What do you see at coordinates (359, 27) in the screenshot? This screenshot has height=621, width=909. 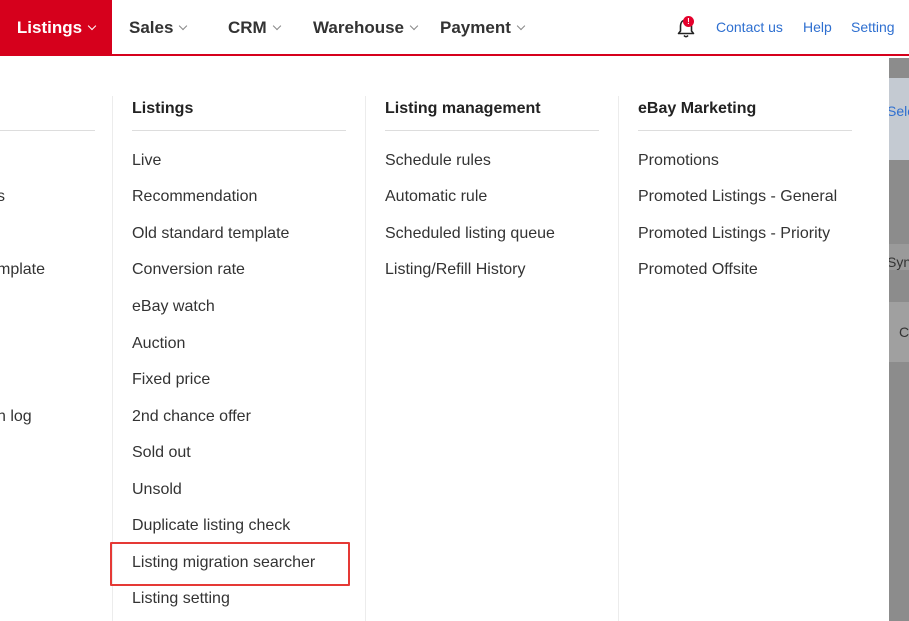 I see `nav-warehouse-label: Warehouse` at bounding box center [359, 27].